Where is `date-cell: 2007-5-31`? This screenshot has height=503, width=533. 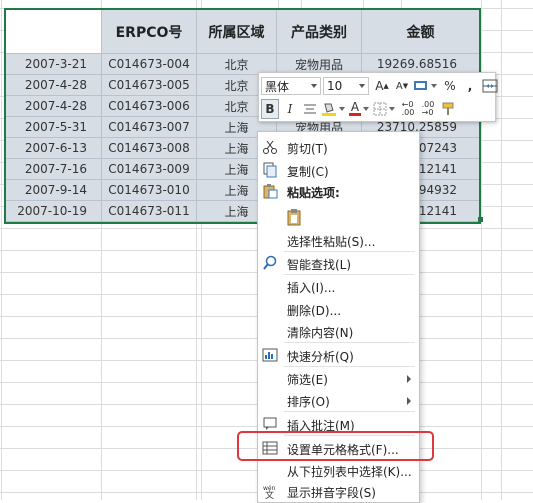 date-cell: 2007-5-31 is located at coordinates (54, 127).